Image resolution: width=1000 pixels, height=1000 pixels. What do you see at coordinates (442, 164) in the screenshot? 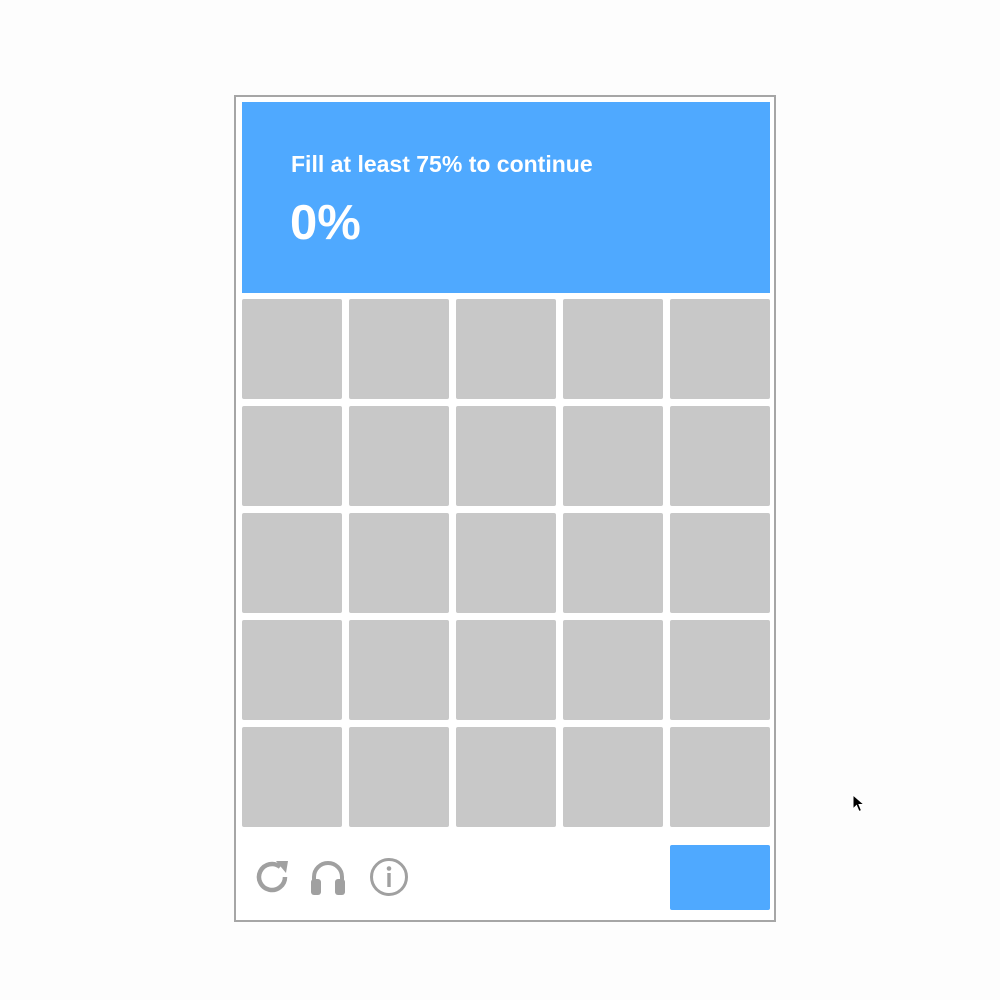
I see `instruction-text: Fill at least 75% to continue` at bounding box center [442, 164].